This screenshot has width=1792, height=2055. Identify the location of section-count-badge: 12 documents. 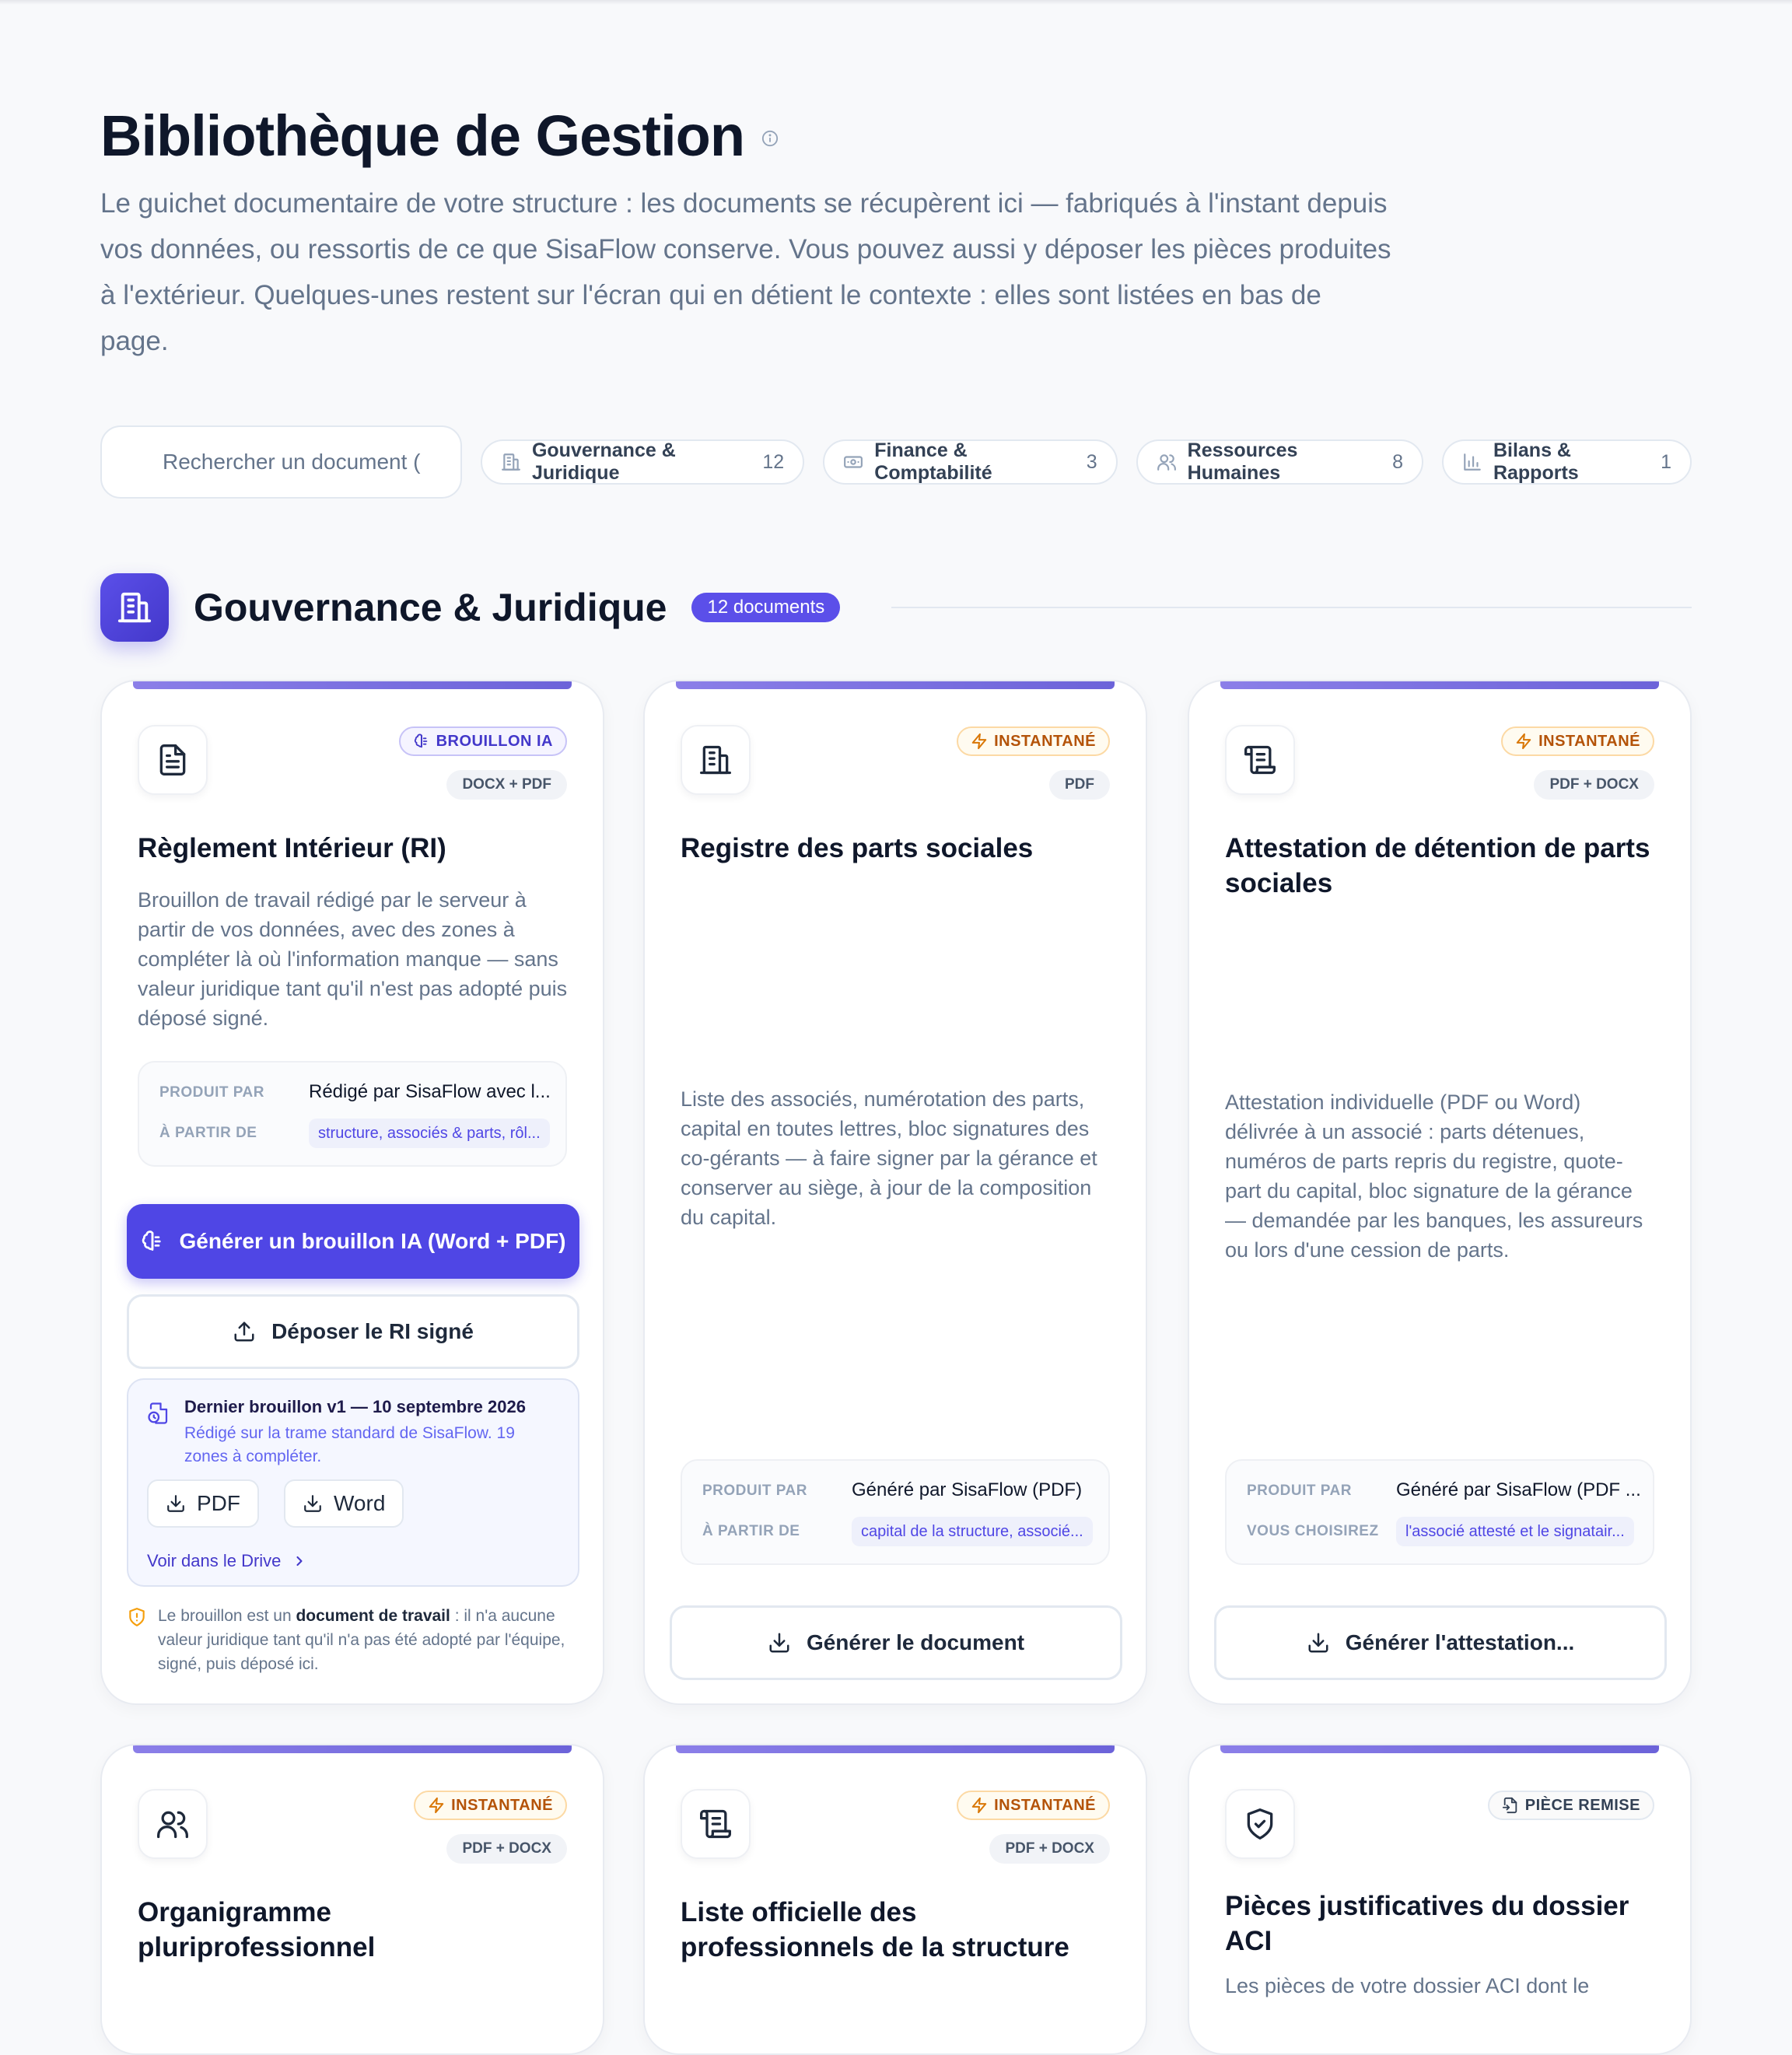
(766, 607).